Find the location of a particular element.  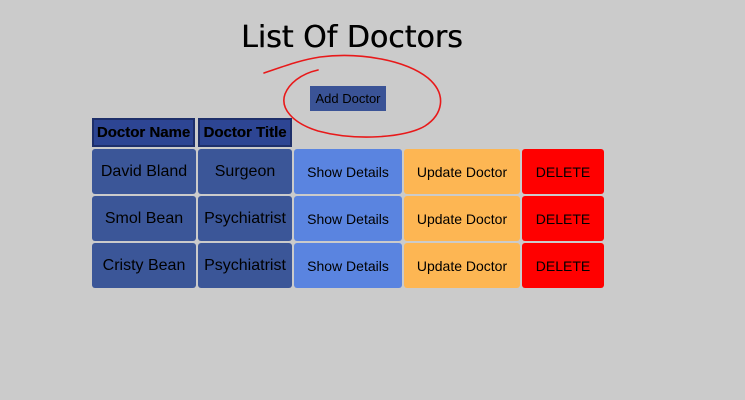

doctor-name-cell: Cristy Bean is located at coordinates (144, 265).